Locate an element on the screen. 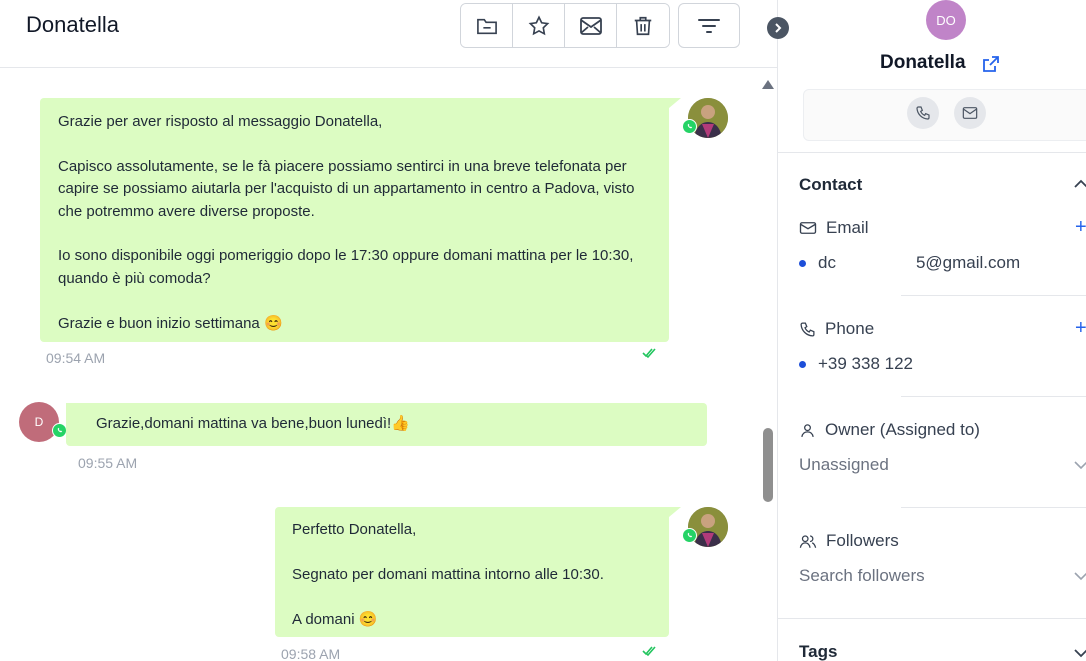 The width and height of the screenshot is (1086, 661). filter-icon is located at coordinates (709, 25).